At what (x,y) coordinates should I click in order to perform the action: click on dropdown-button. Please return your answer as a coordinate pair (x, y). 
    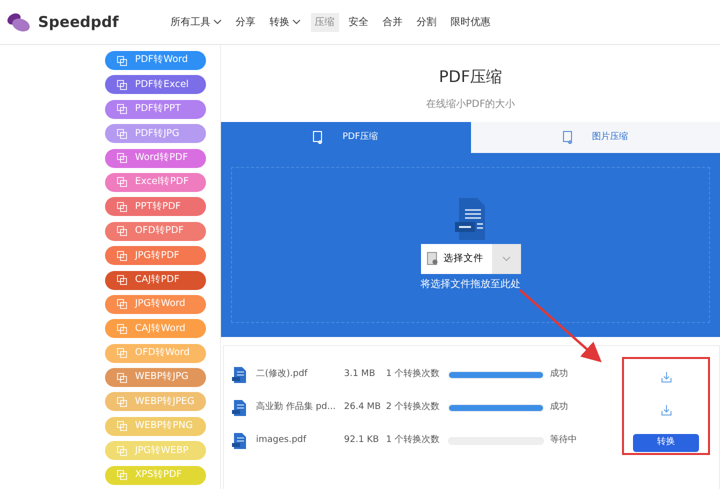
    Looking at the image, I should click on (506, 259).